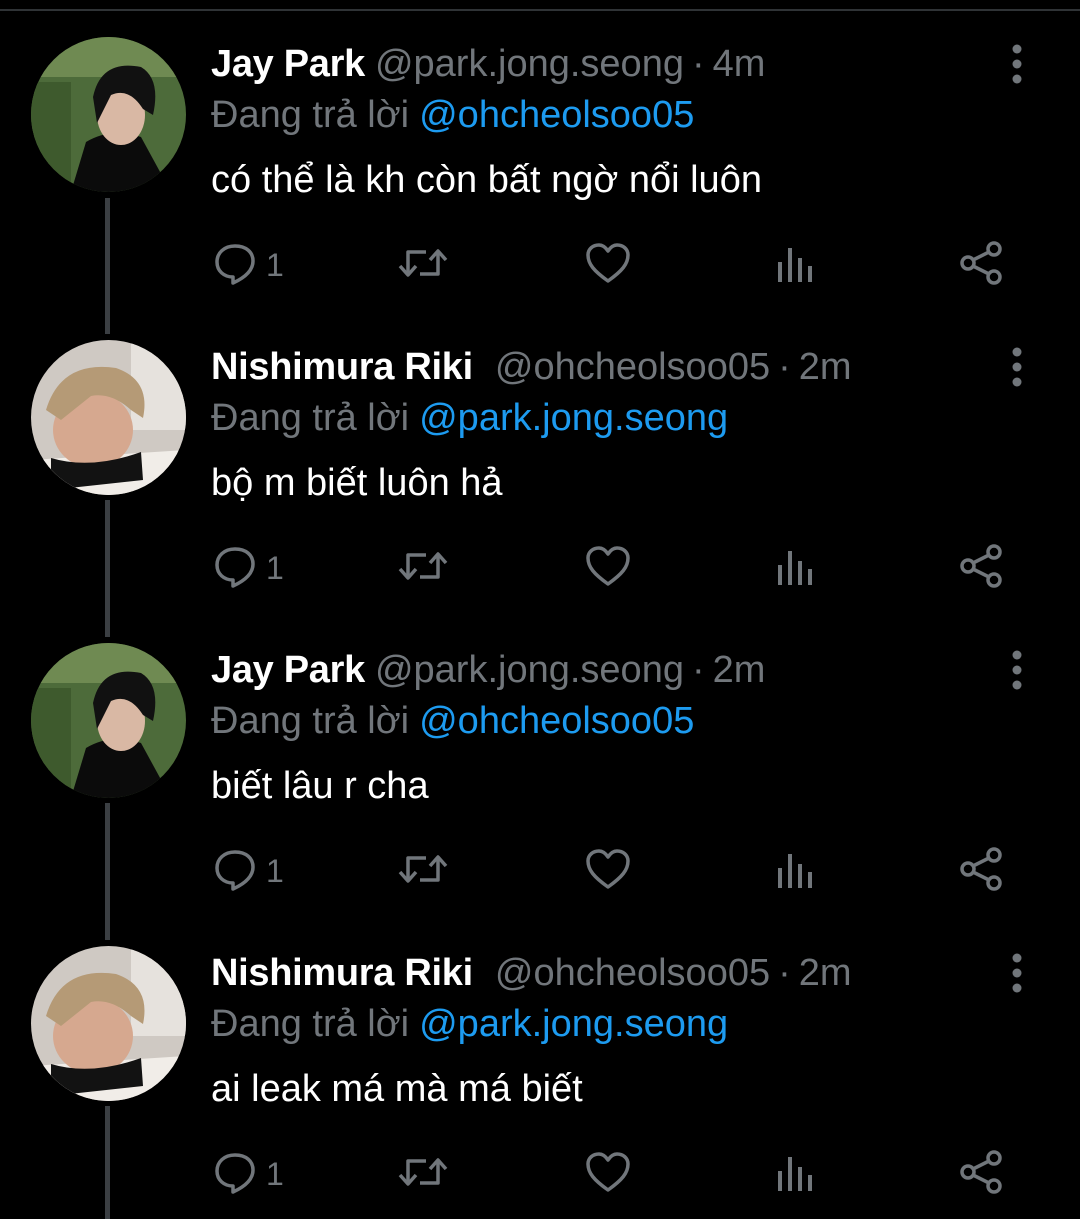 The height and width of the screenshot is (1219, 1080). What do you see at coordinates (486, 180) in the screenshot?
I see `tweet-text: có thể là kh còn bất ngờ nổi luôn` at bounding box center [486, 180].